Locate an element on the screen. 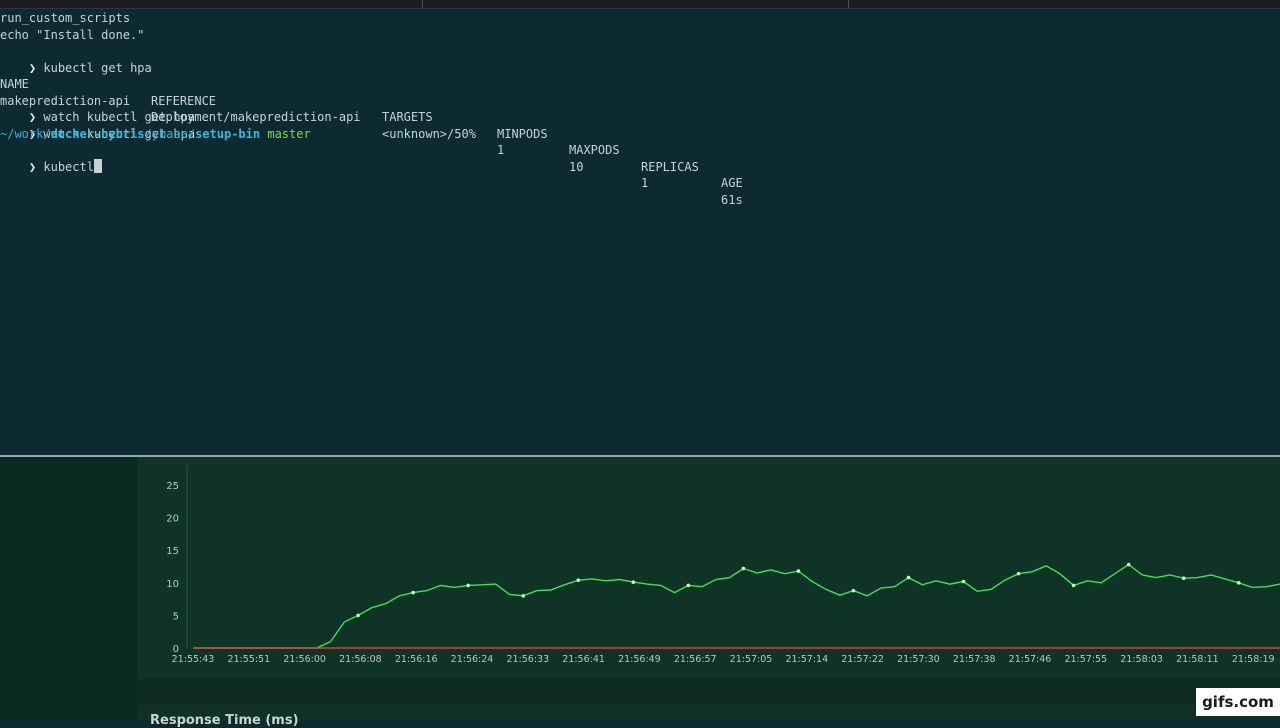 This screenshot has height=728, width=1280. x-tick-label: 21:57:30 is located at coordinates (918, 659).